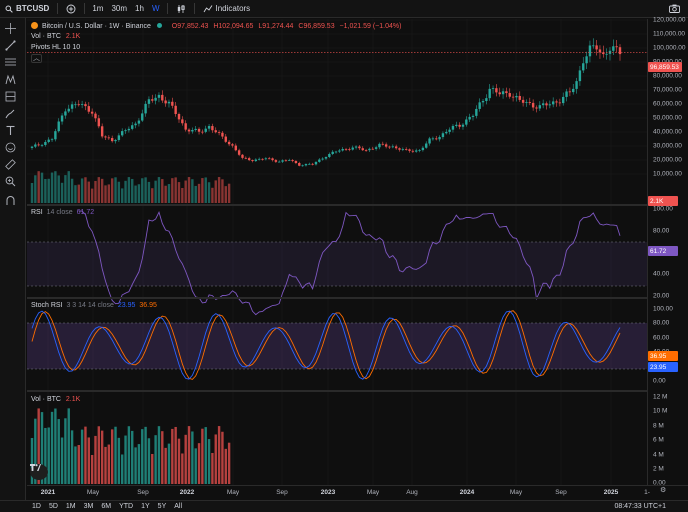  What do you see at coordinates (344, 506) in the screenshot?
I see `bottom-toolbar: 1D 5D 1M 3M 6M YTD 1Y 5Y All 08:47:33 UTC+1` at bounding box center [344, 506].